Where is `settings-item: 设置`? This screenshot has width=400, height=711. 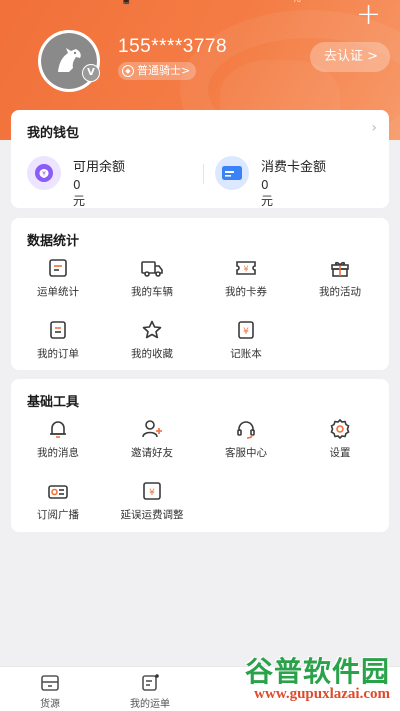 settings-item: 设置 is located at coordinates (340, 442).